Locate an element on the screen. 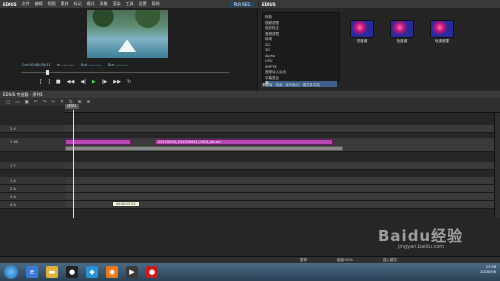 This screenshot has width=500, height=281. menu-help: 帮助 is located at coordinates (156, 4).